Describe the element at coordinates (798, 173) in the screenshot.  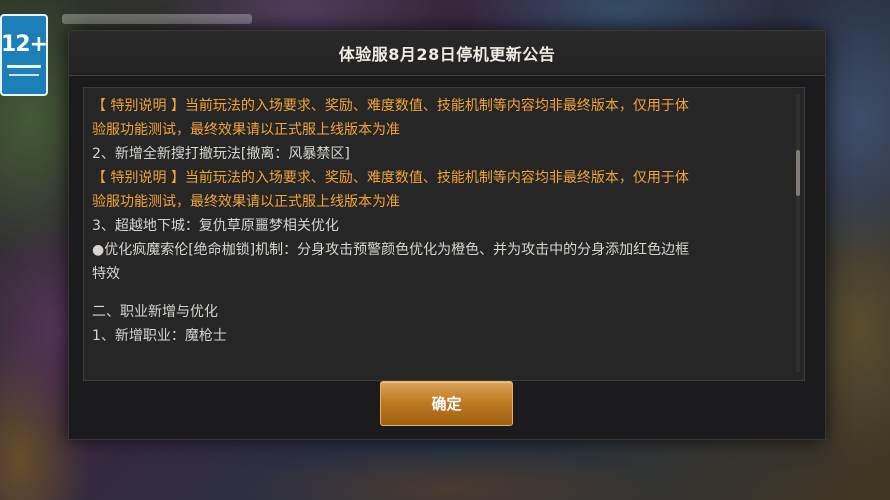
I see `scrollbar-thumb` at that location.